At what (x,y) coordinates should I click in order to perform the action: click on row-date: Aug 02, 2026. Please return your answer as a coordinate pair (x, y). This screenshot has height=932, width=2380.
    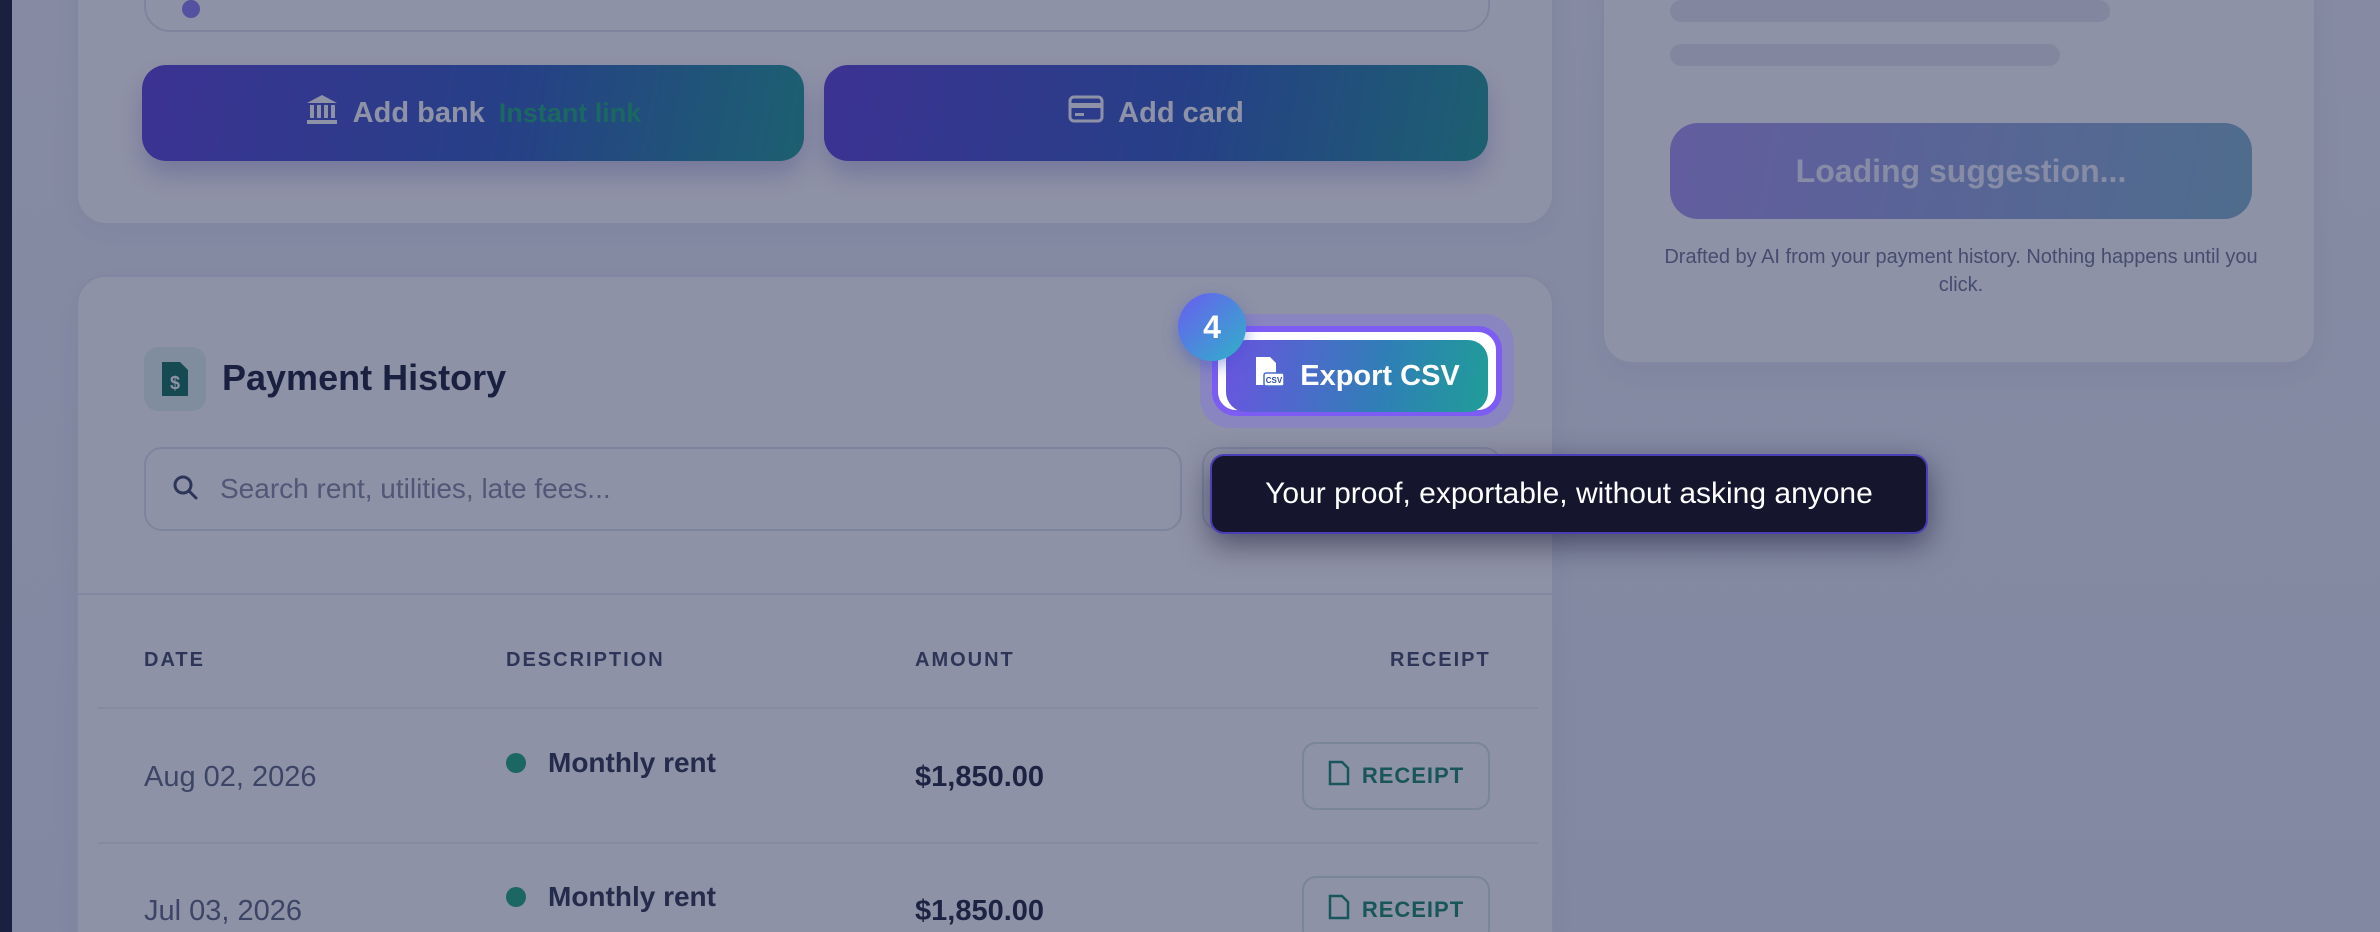
    Looking at the image, I should click on (230, 777).